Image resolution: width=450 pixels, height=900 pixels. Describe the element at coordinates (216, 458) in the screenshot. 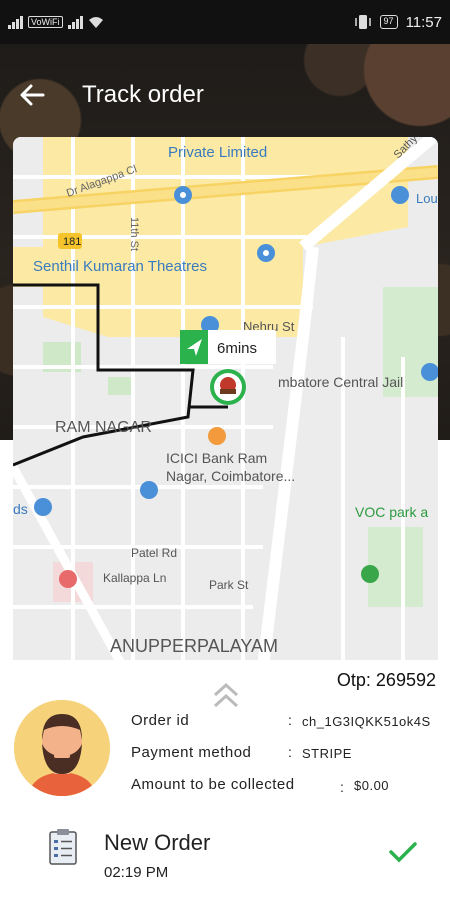

I see `map-label-icici-1: ICICI Bank Ram` at that location.